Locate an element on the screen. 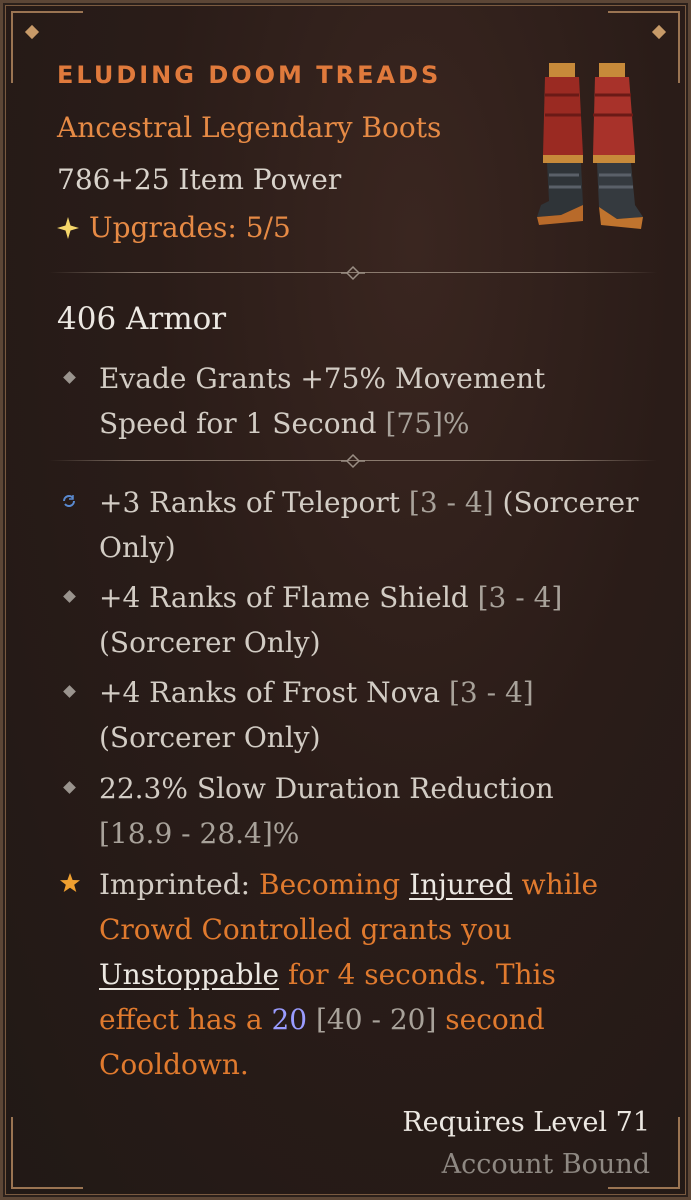 Image resolution: width=691 pixels, height=1200 pixels. implicit-range: [75]% is located at coordinates (427, 423).